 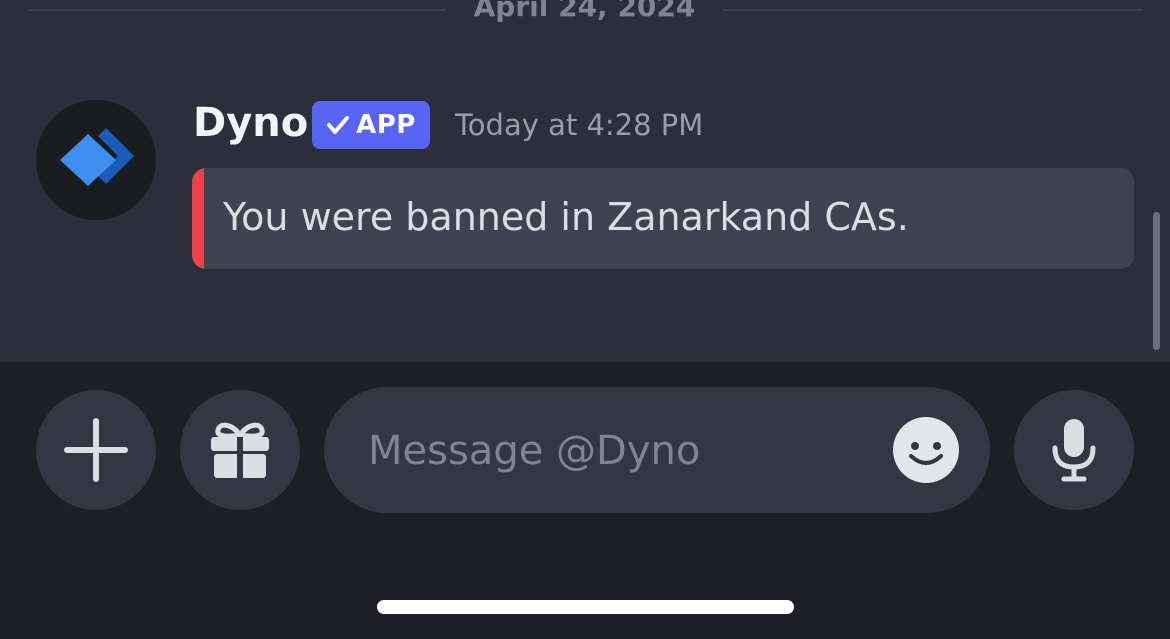 I want to click on scrollbar, so click(x=1156, y=281).